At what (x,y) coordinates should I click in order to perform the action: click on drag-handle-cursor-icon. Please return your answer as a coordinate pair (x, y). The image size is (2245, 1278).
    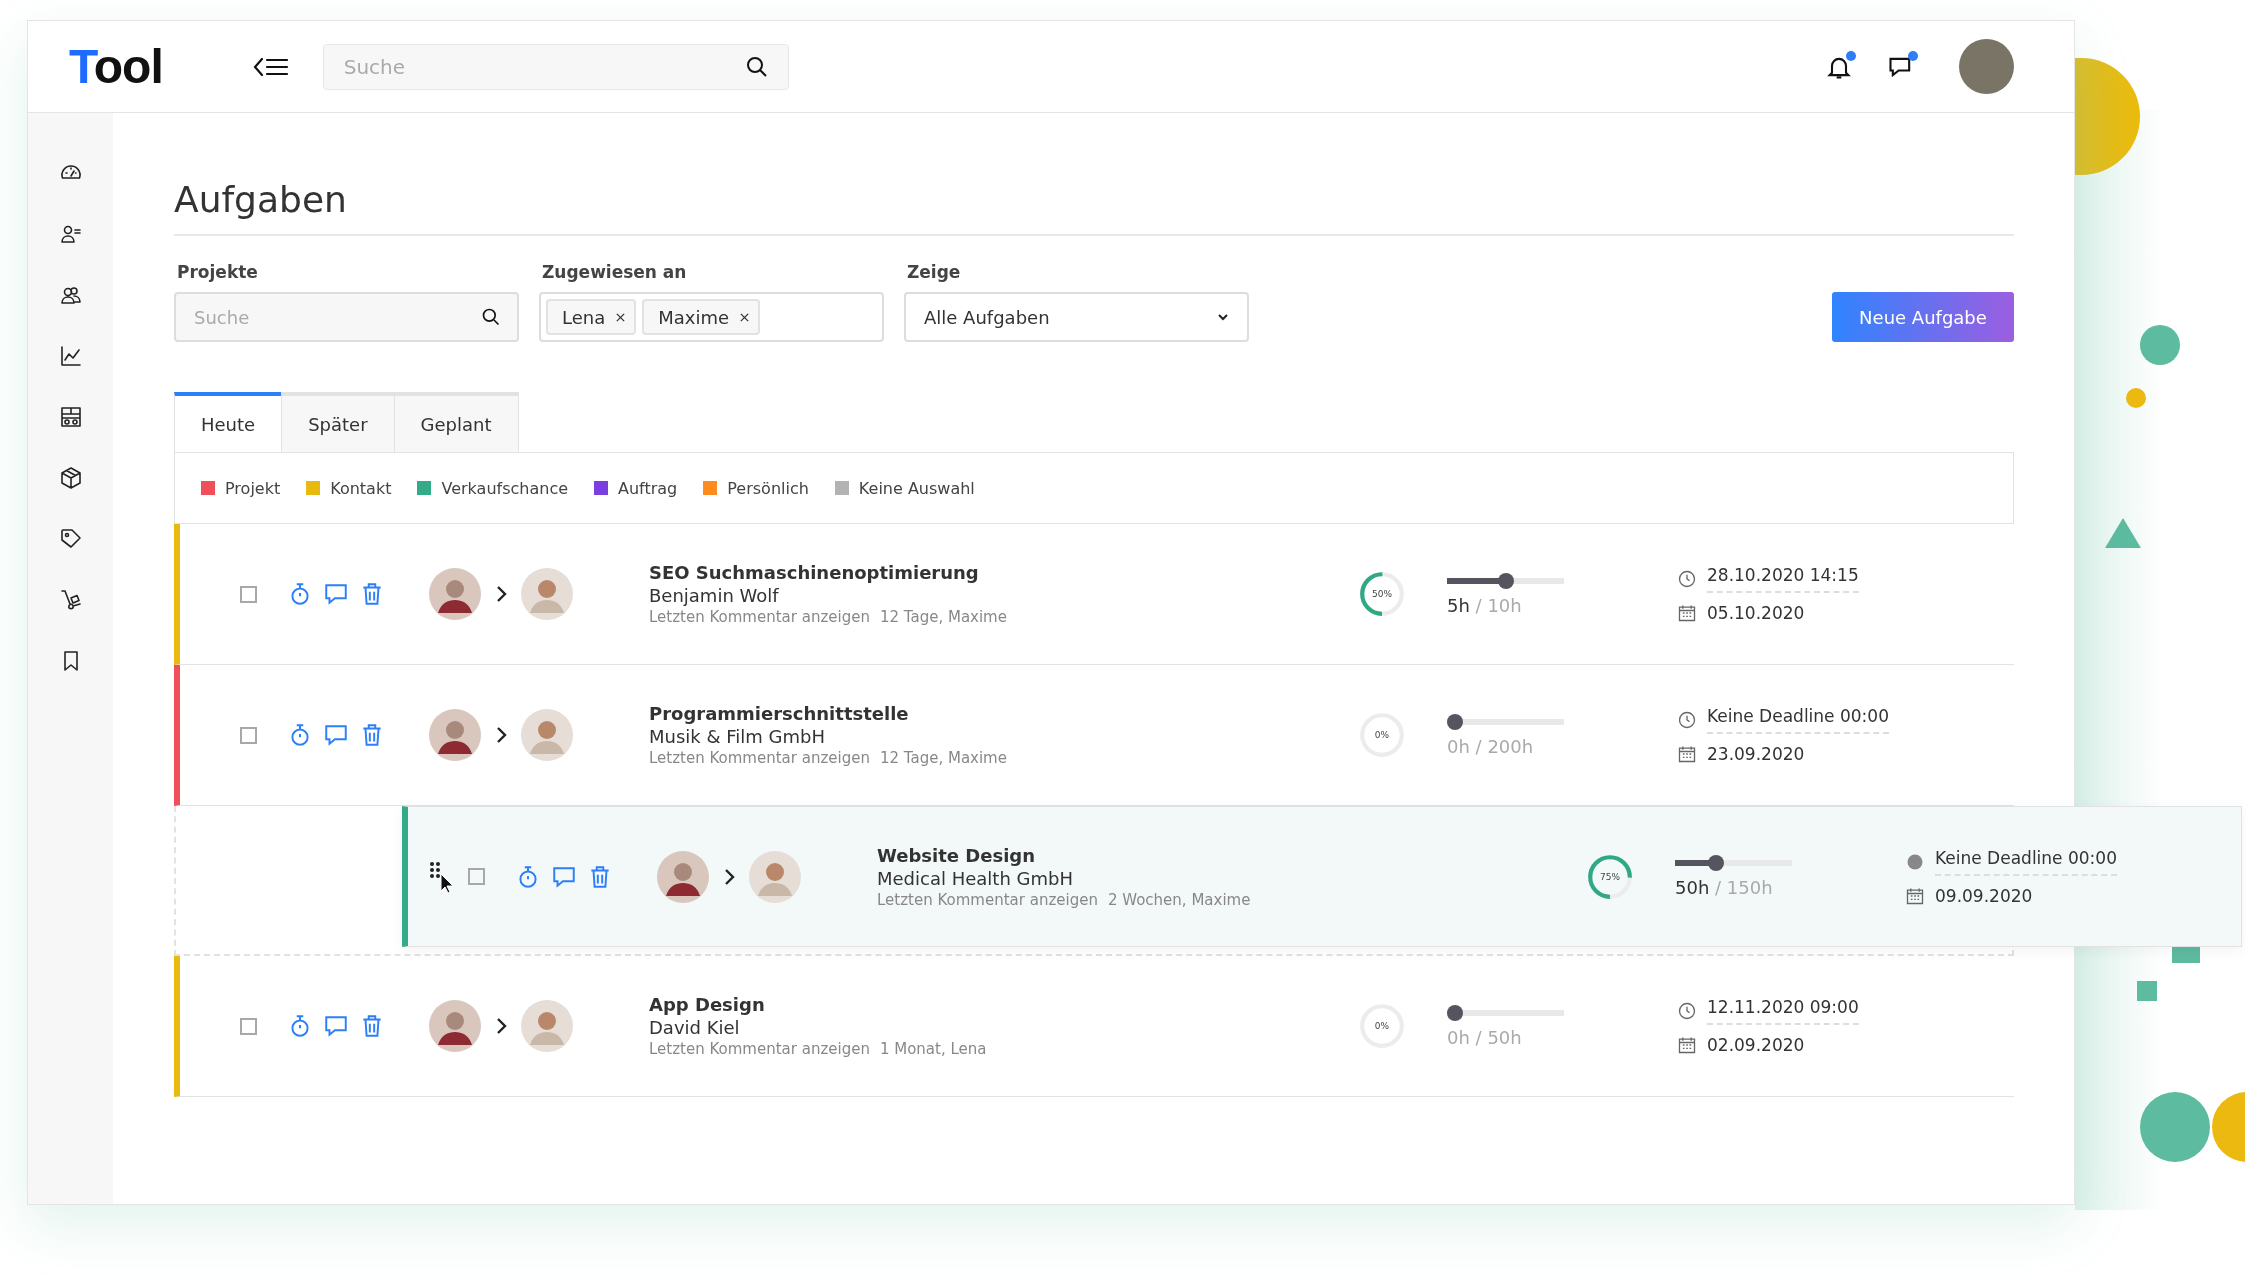
    Looking at the image, I should click on (440, 876).